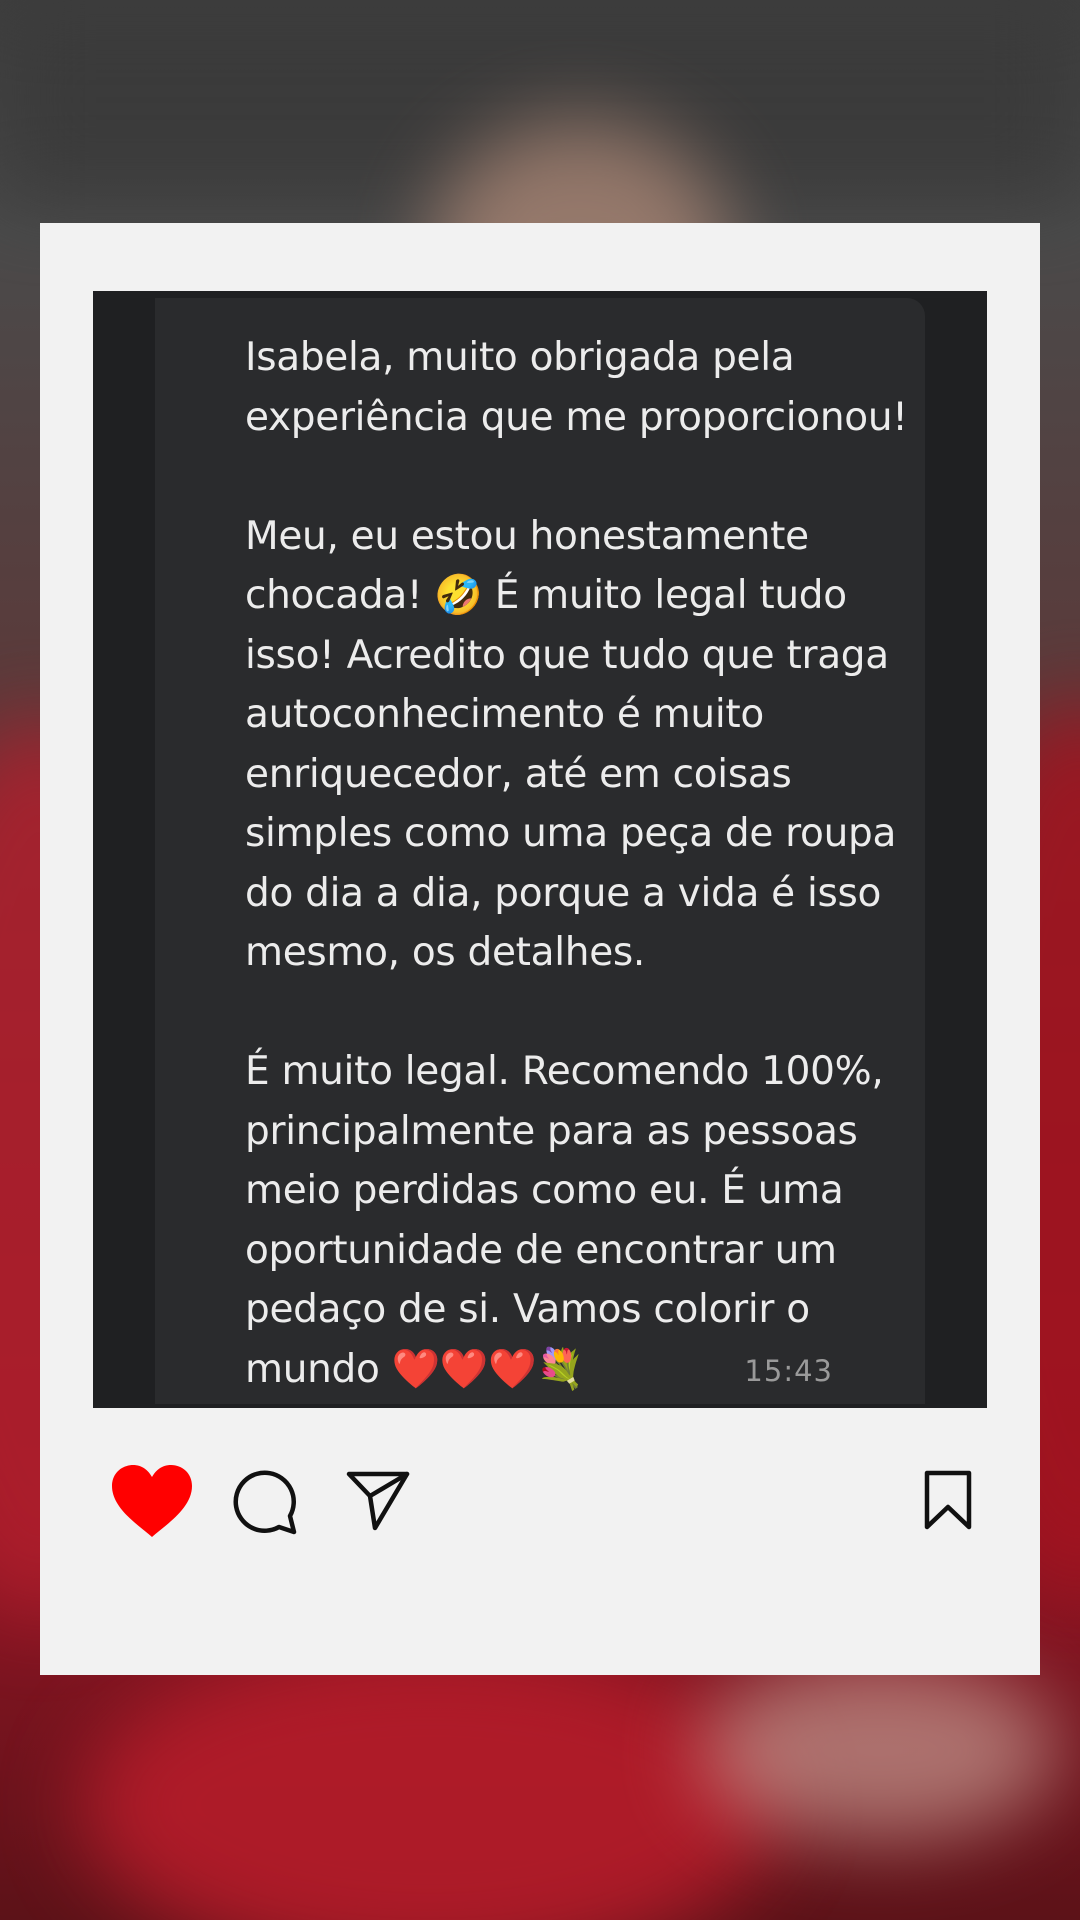 The width and height of the screenshot is (1080, 1920). What do you see at coordinates (430, 1780) in the screenshot?
I see `background-blur-red-bottom` at bounding box center [430, 1780].